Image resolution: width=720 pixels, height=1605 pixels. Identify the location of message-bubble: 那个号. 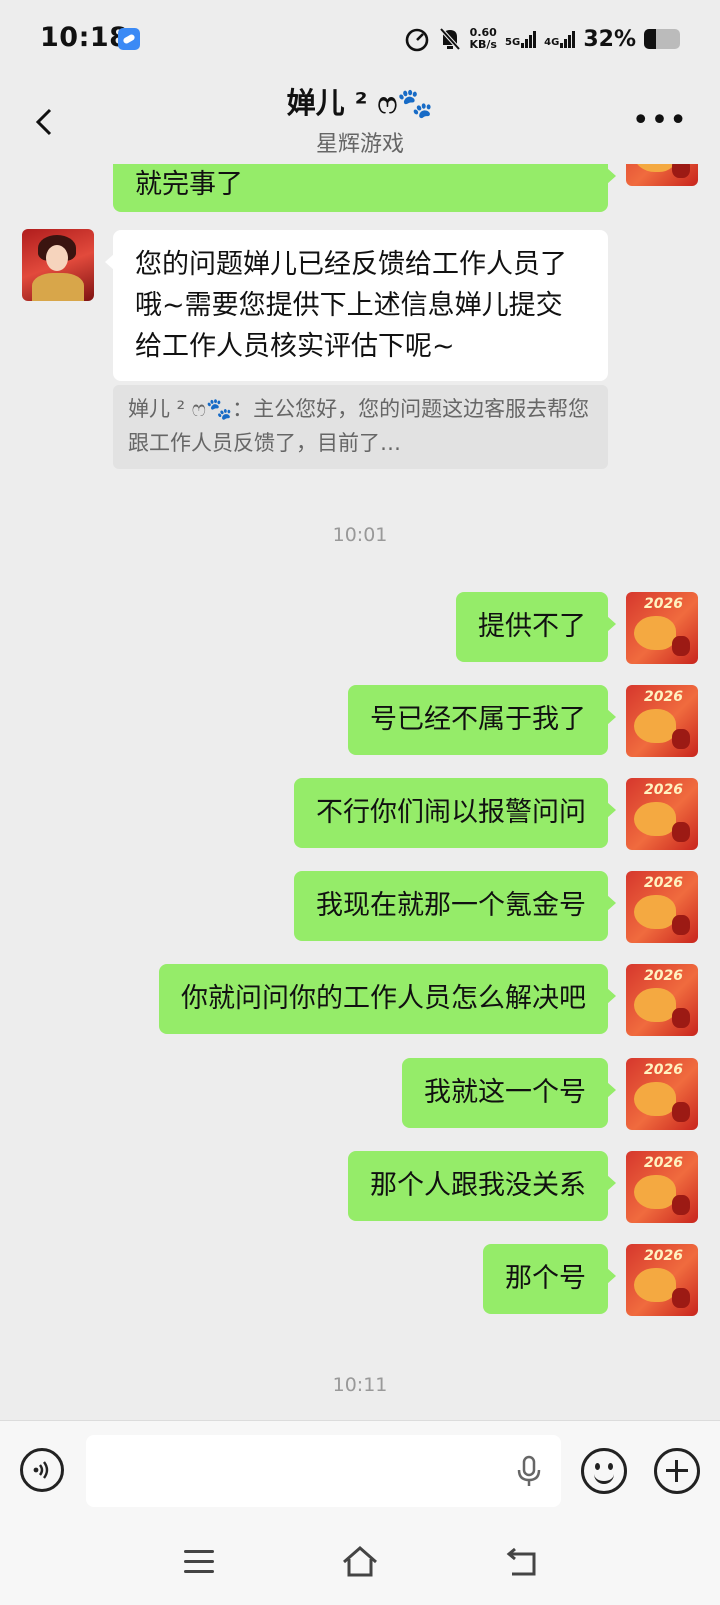
(549, 1279).